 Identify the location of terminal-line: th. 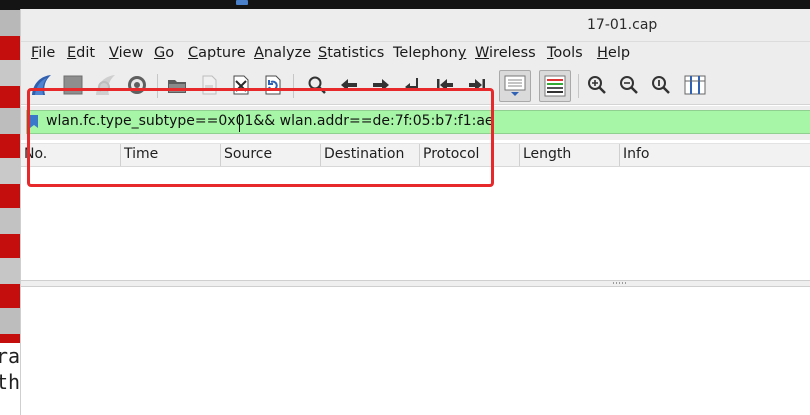
(10, 382).